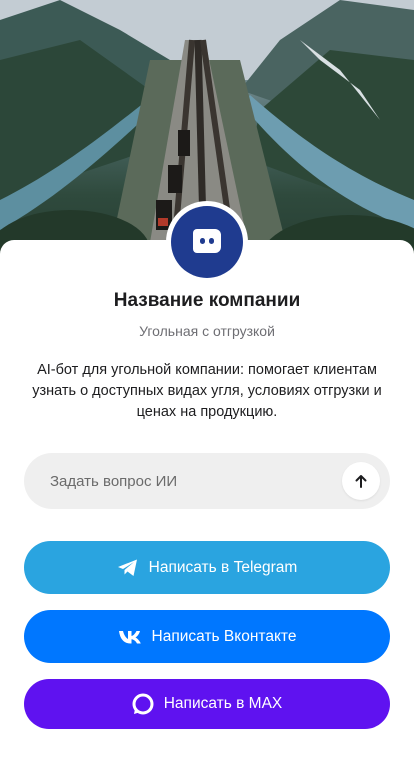 The image size is (414, 770). What do you see at coordinates (224, 636) in the screenshot?
I see `vk-button-label: Написать Вконтакте` at bounding box center [224, 636].